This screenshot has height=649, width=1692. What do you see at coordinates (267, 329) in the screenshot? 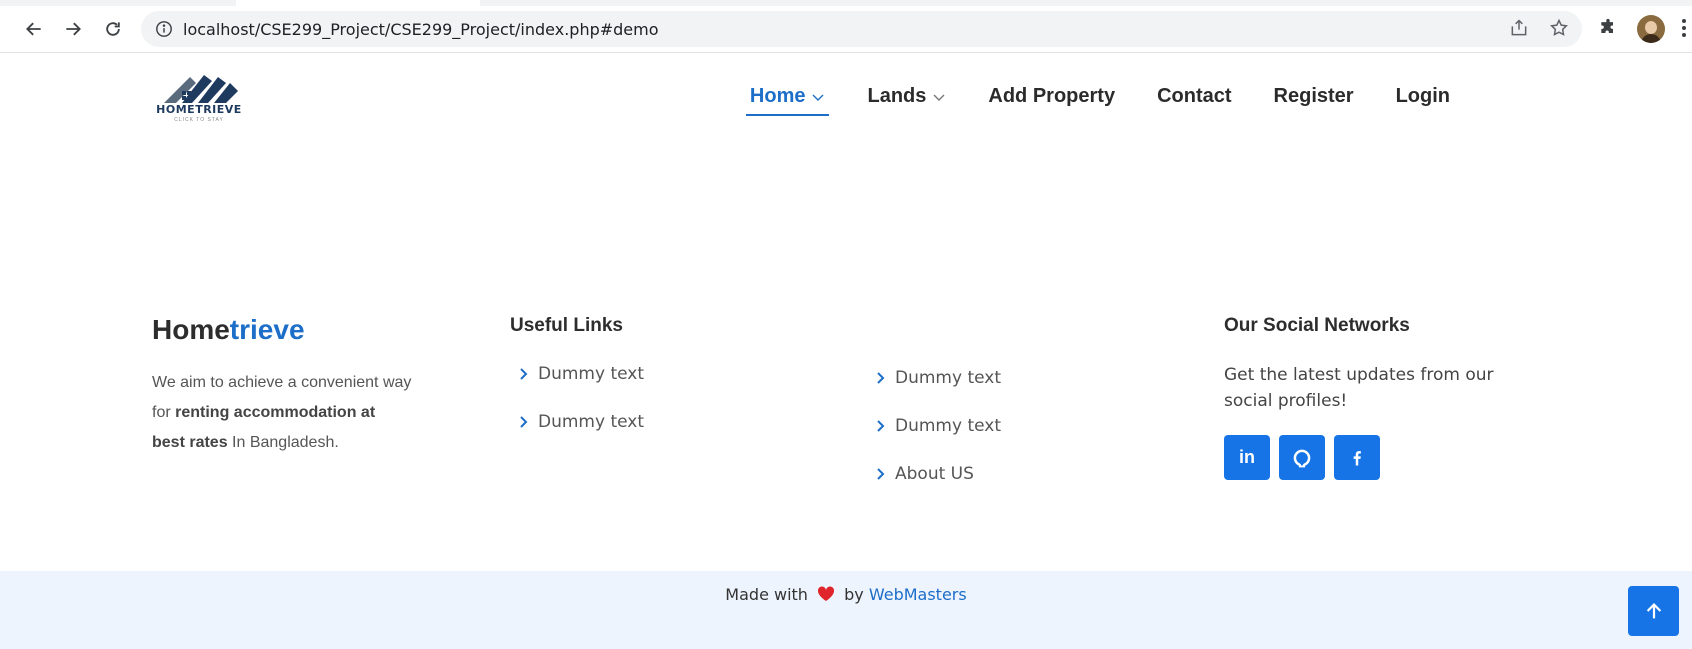
I see `brand-title-part2: trieve` at bounding box center [267, 329].